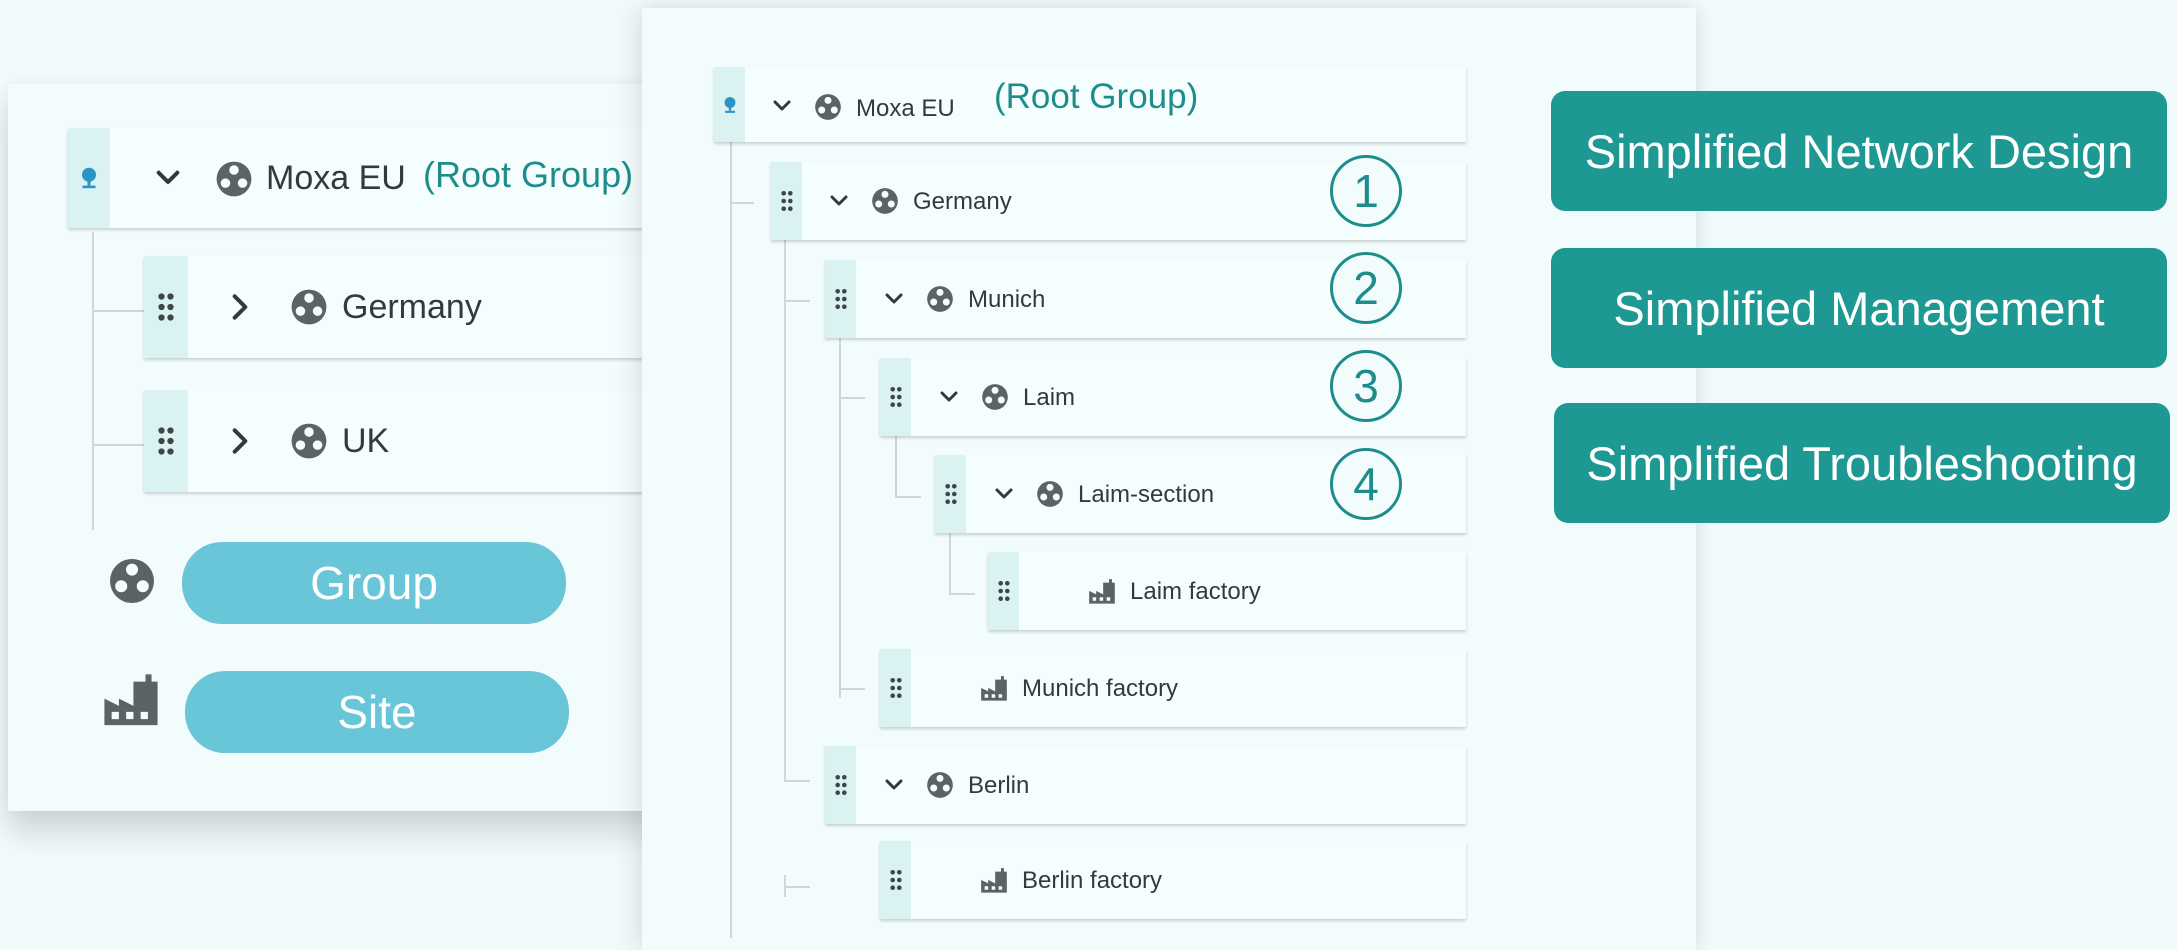  Describe the element at coordinates (366, 441) in the screenshot. I see `node-label: UK` at that location.